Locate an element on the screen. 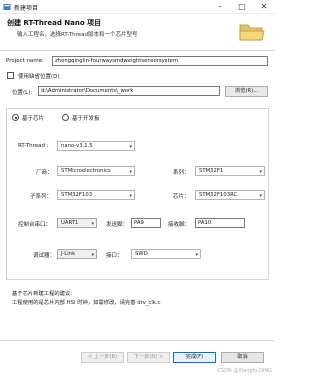 This screenshot has height=377, width=320. use-default-location-label: 使用缺省位置(D) is located at coordinates (39, 77).